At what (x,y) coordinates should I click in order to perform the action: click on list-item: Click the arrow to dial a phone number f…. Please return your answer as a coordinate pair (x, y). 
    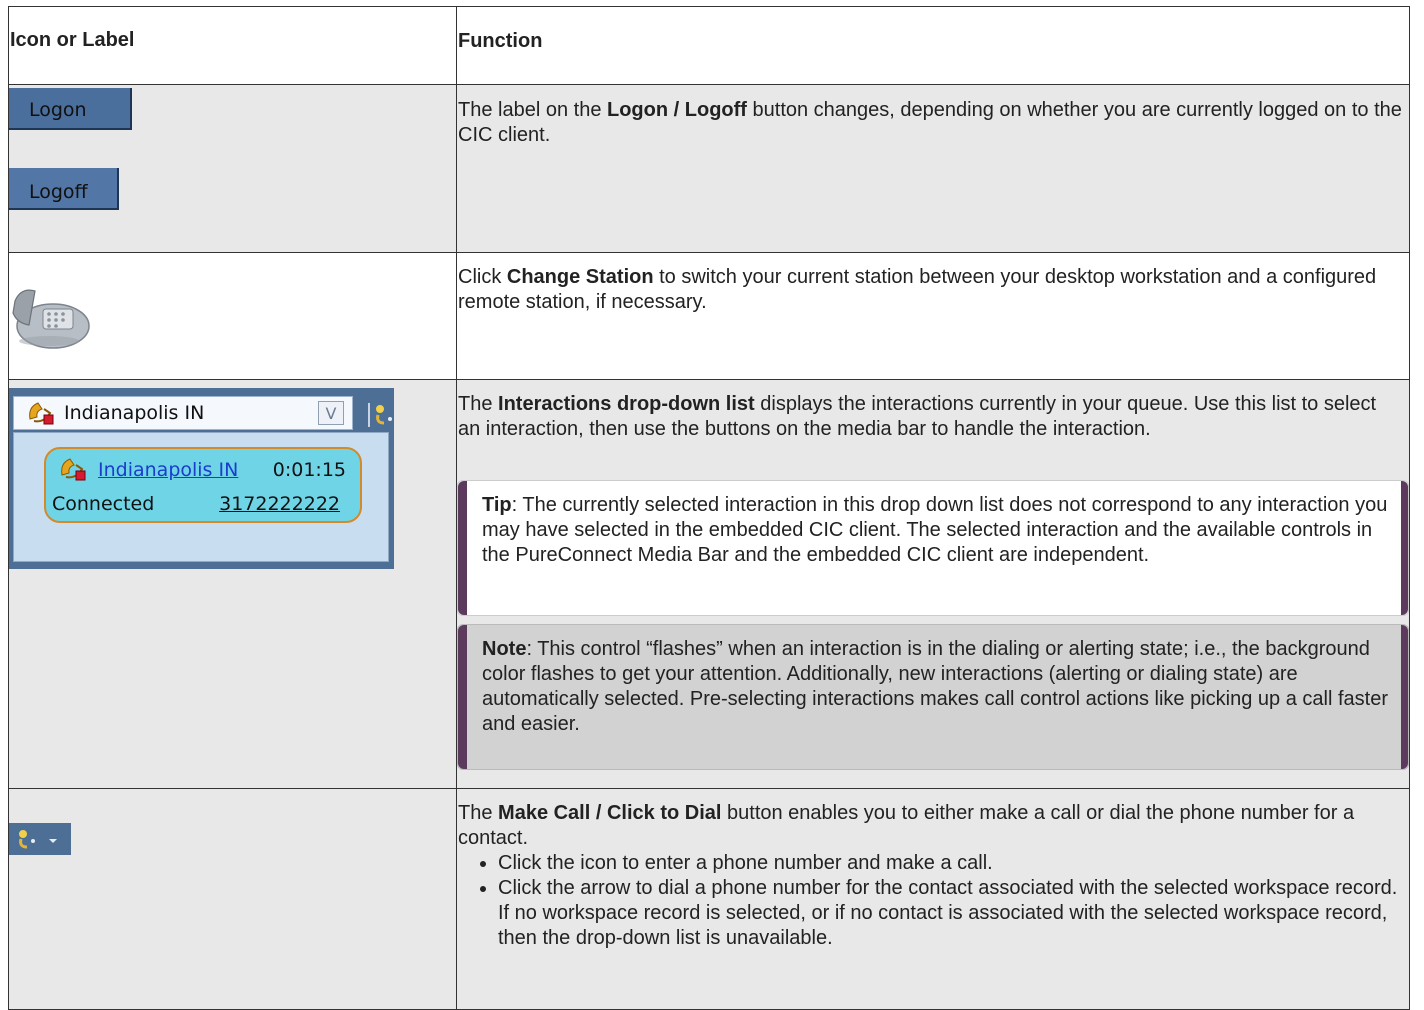
    Looking at the image, I should click on (950, 913).